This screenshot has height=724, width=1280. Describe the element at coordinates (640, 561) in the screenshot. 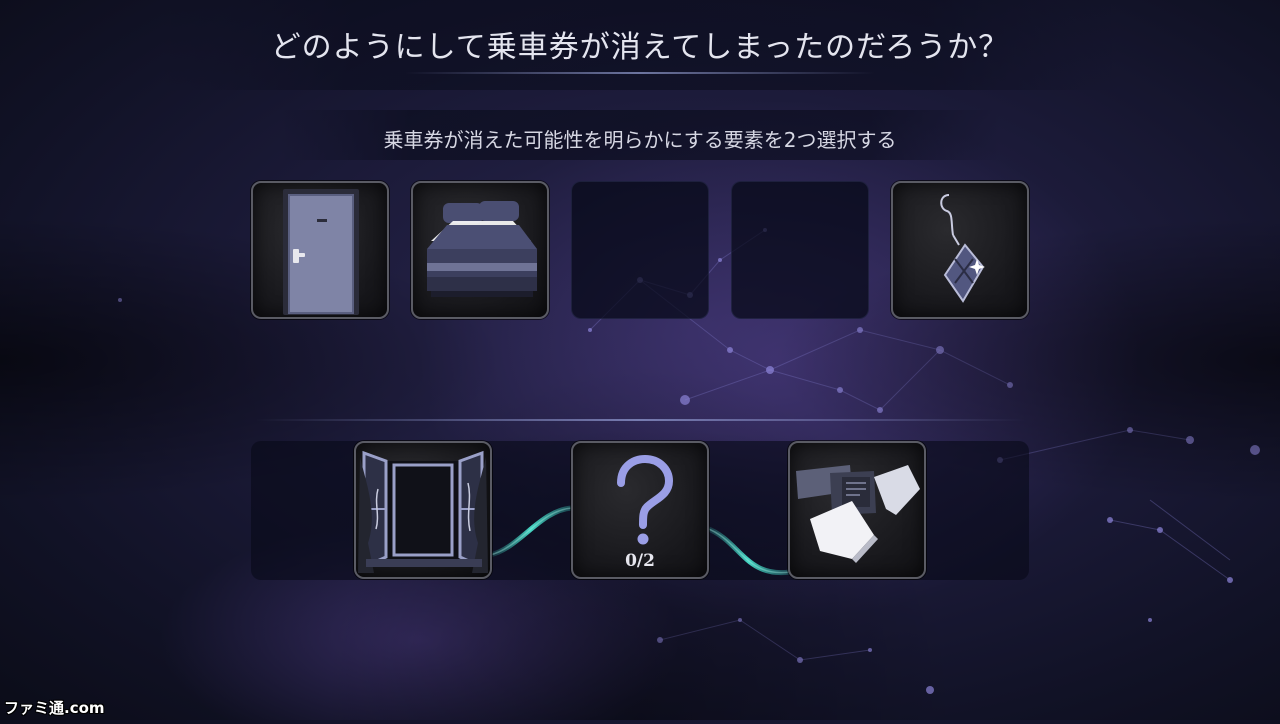

I see `selection-counter: 0/2` at that location.